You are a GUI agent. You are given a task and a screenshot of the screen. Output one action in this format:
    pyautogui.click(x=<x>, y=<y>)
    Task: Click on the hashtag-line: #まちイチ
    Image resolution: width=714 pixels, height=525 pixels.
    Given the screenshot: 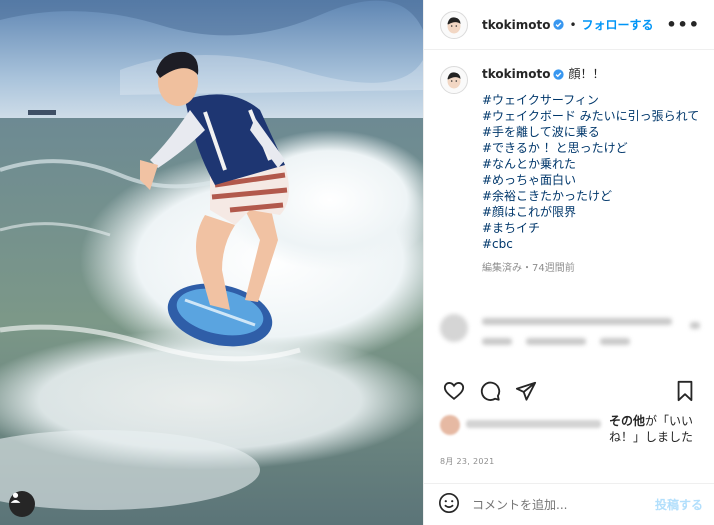 What is the action you would take?
    pyautogui.click(x=591, y=228)
    